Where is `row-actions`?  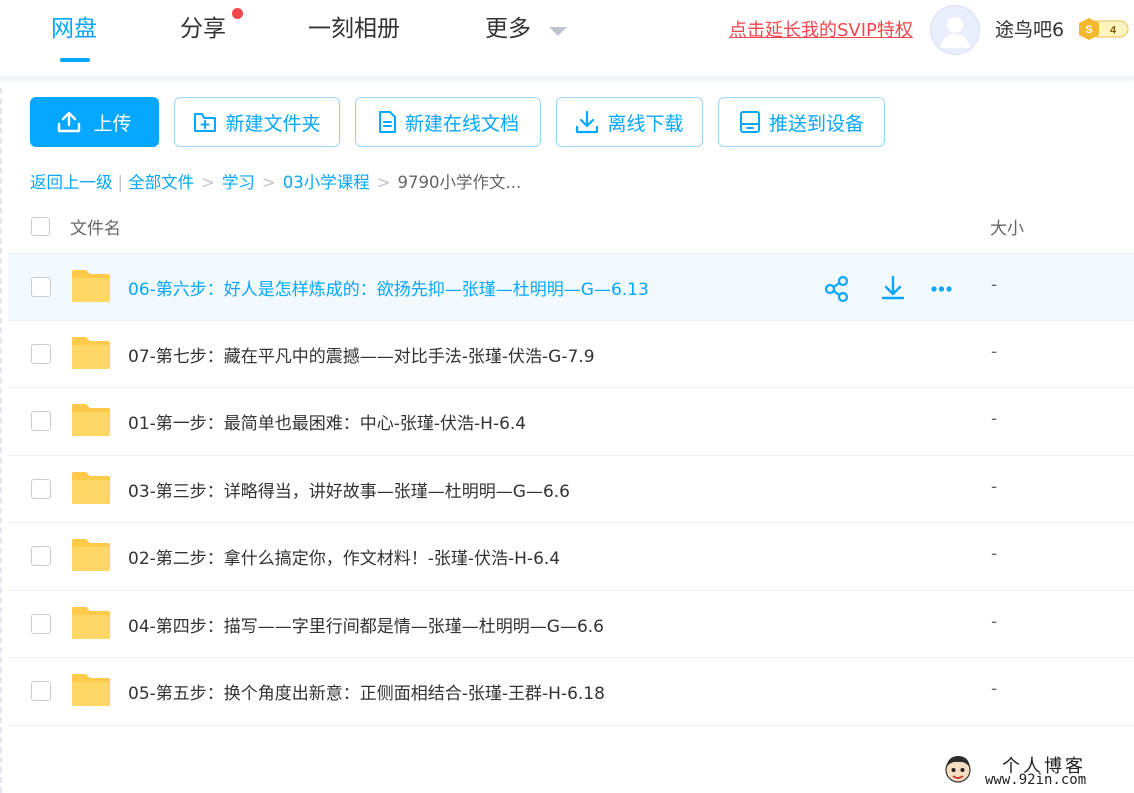
row-actions is located at coordinates (894, 291).